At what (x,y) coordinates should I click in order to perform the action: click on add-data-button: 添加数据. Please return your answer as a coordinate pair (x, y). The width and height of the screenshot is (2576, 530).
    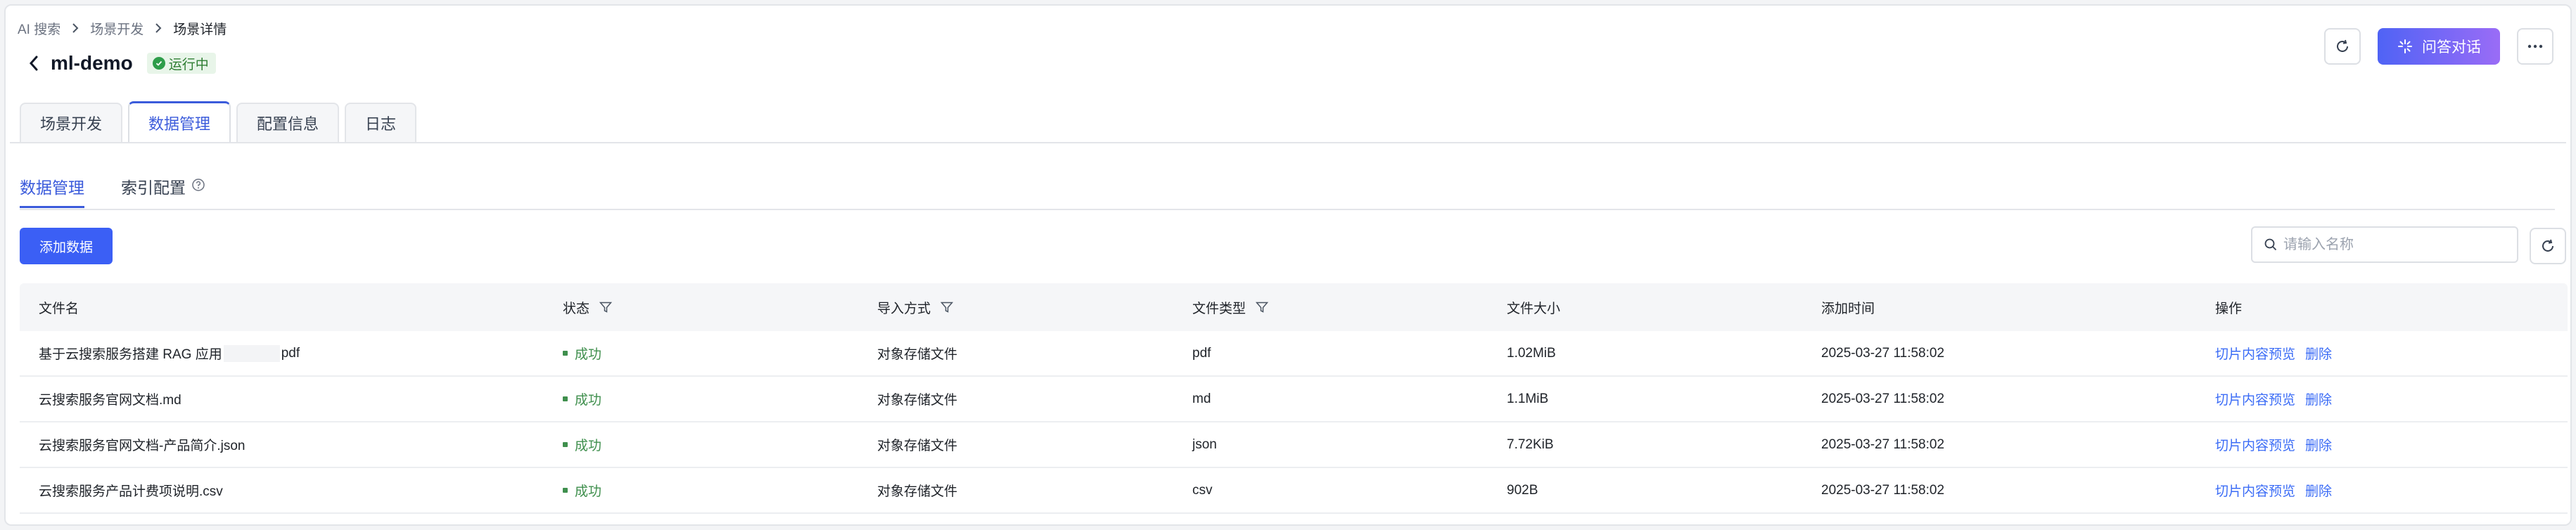
    Looking at the image, I should click on (66, 246).